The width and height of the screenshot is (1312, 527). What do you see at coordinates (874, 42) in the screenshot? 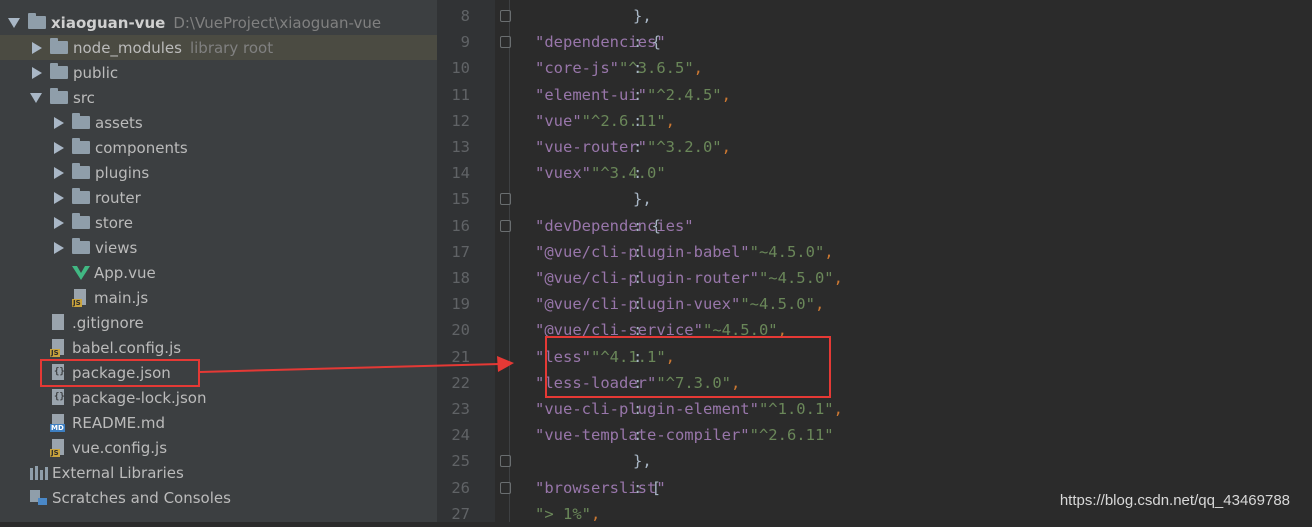
I see `code-line: 9 "dependencies": {` at bounding box center [874, 42].